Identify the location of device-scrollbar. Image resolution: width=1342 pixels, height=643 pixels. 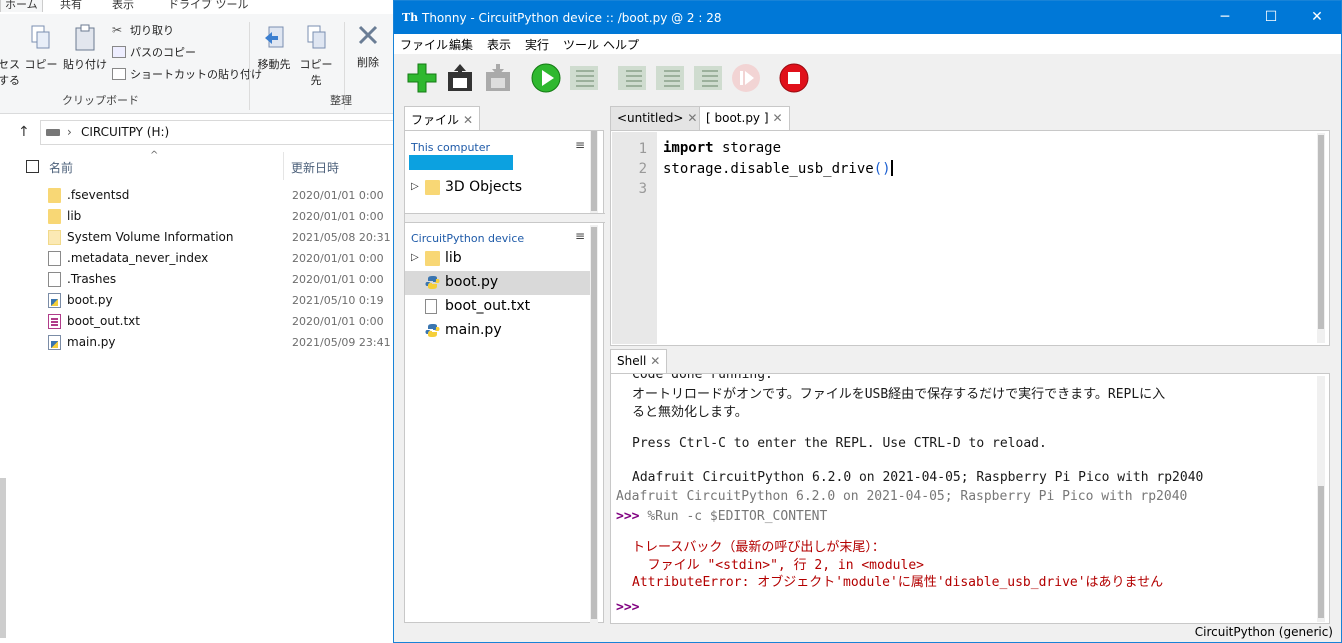
(594, 424).